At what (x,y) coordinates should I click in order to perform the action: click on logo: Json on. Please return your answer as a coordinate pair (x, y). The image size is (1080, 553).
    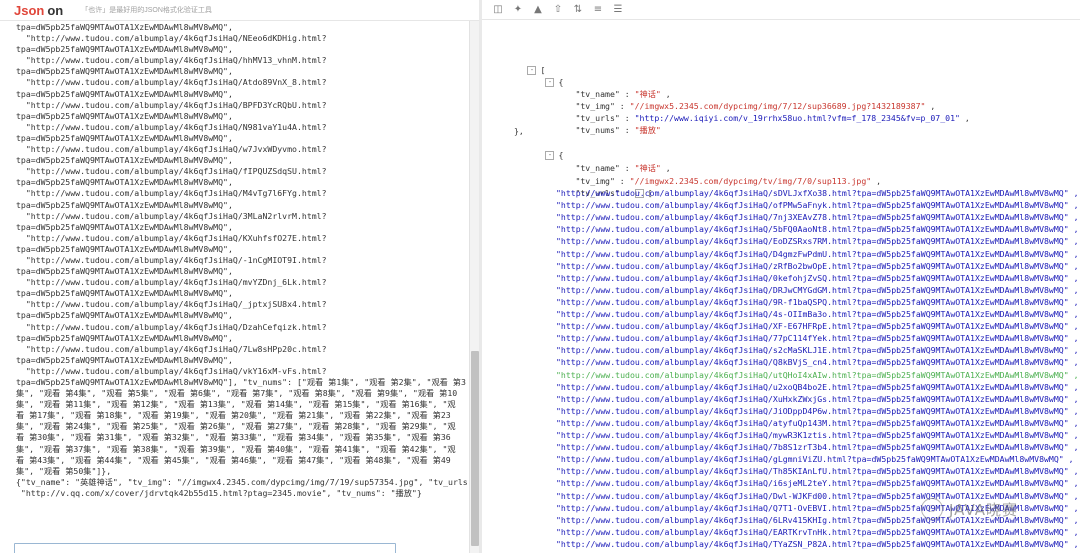
    Looking at the image, I should click on (31, 10).